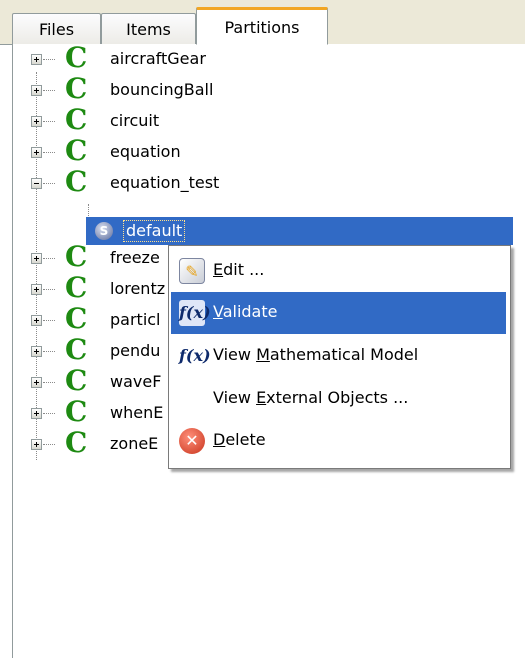  What do you see at coordinates (135, 120) in the screenshot?
I see `tree-item-label: circuit` at bounding box center [135, 120].